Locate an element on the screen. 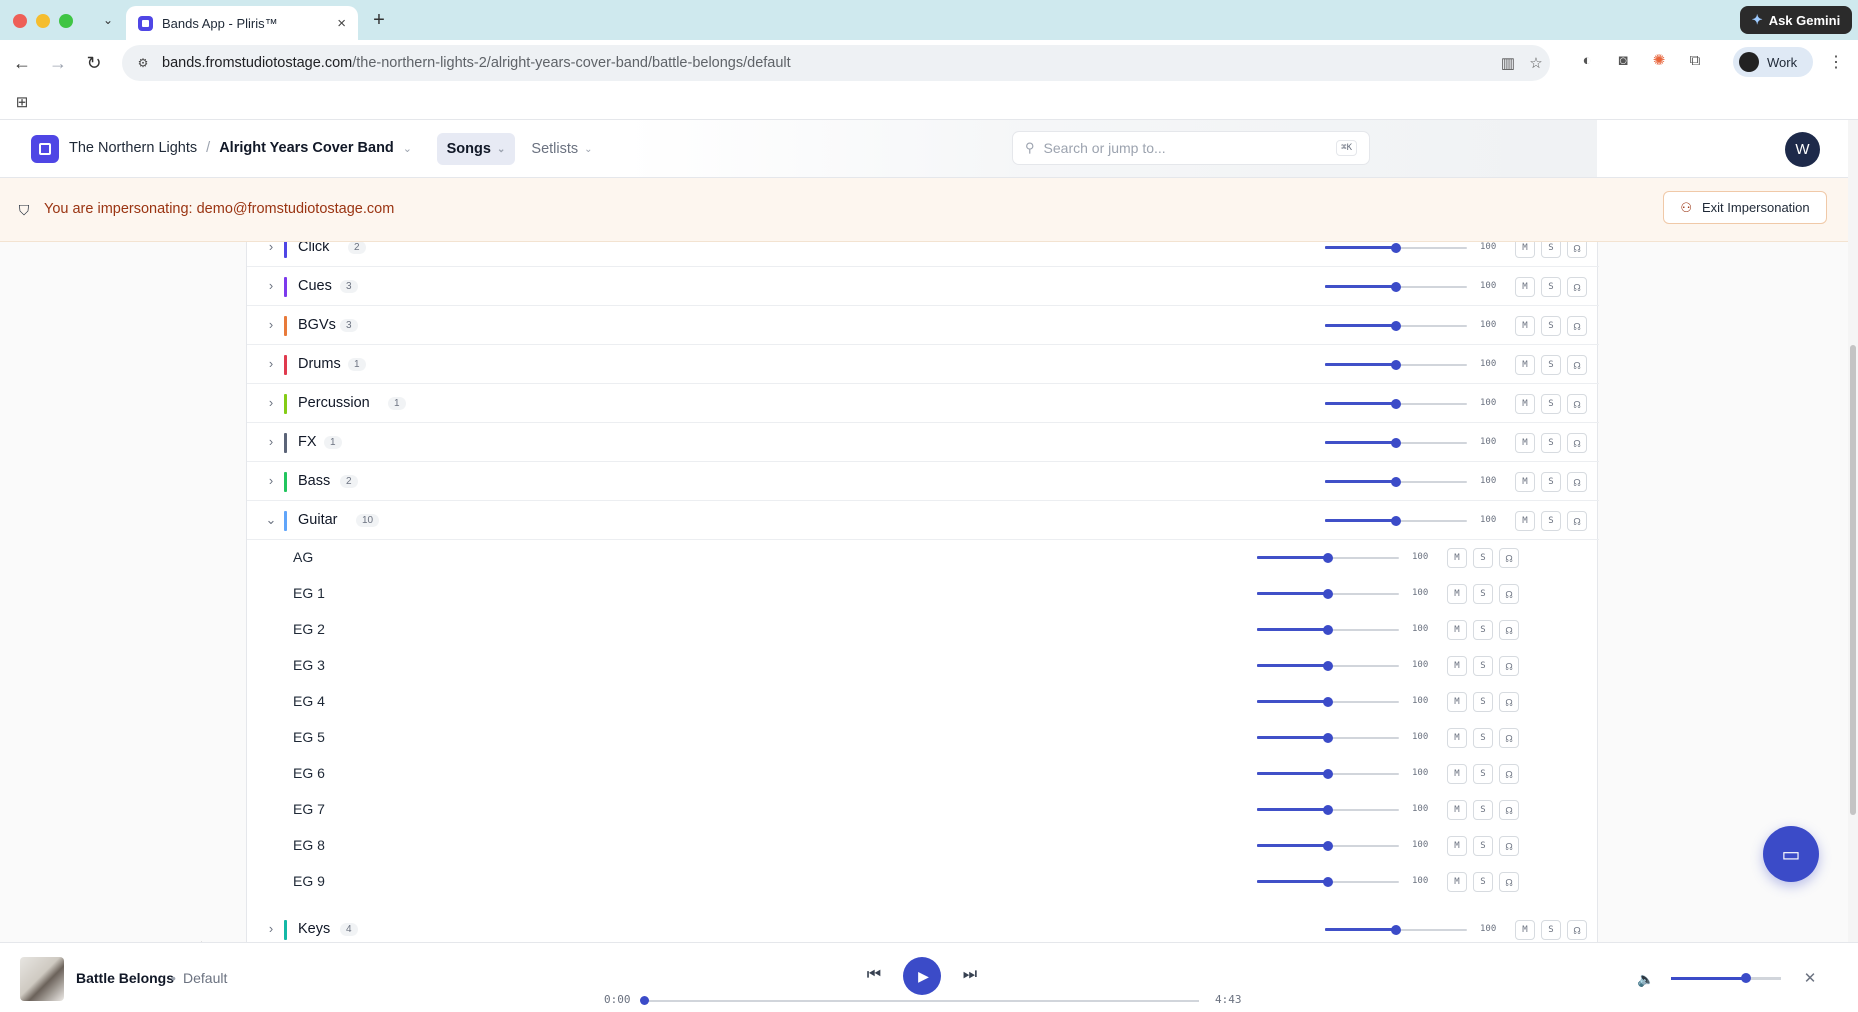 The height and width of the screenshot is (1012, 1858). search-box: ⚲ ⌘K is located at coordinates (1191, 148).